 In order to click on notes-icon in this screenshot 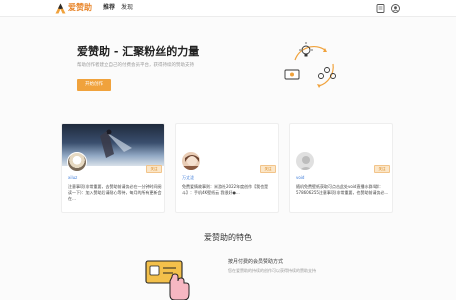, I will do `click(380, 8)`.